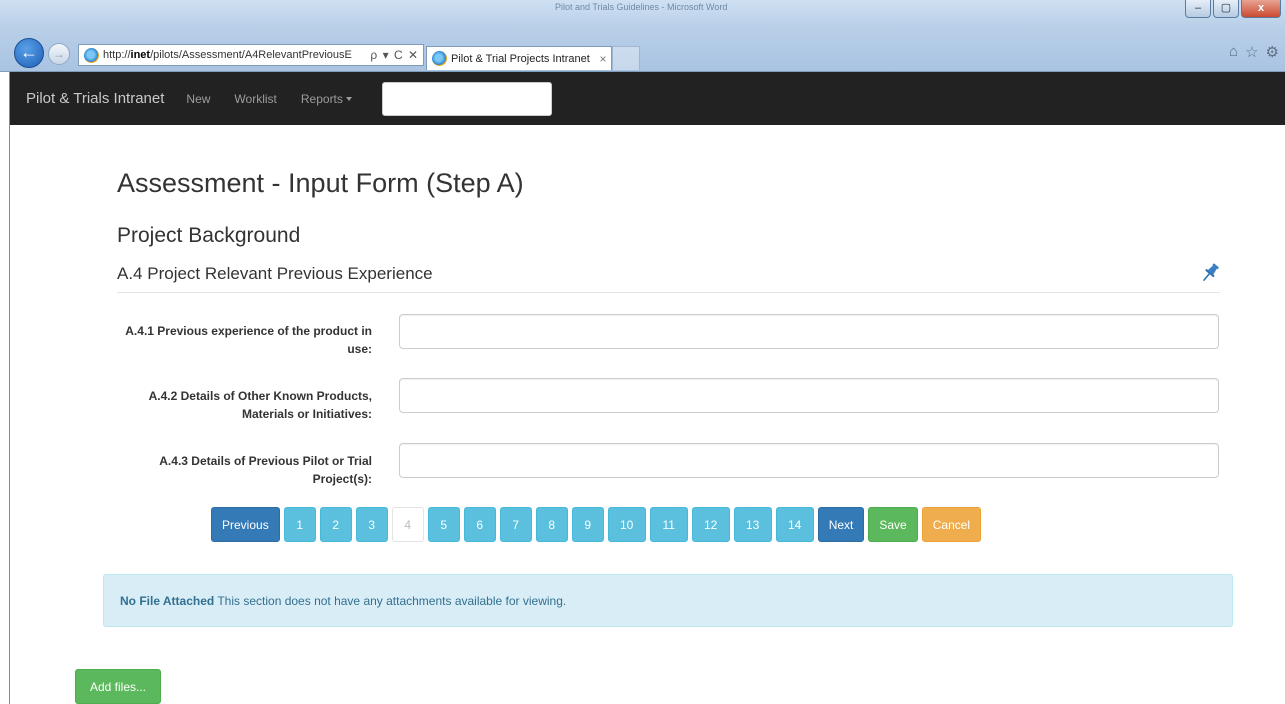 The image size is (1285, 704). I want to click on back-button: ←, so click(29, 53).